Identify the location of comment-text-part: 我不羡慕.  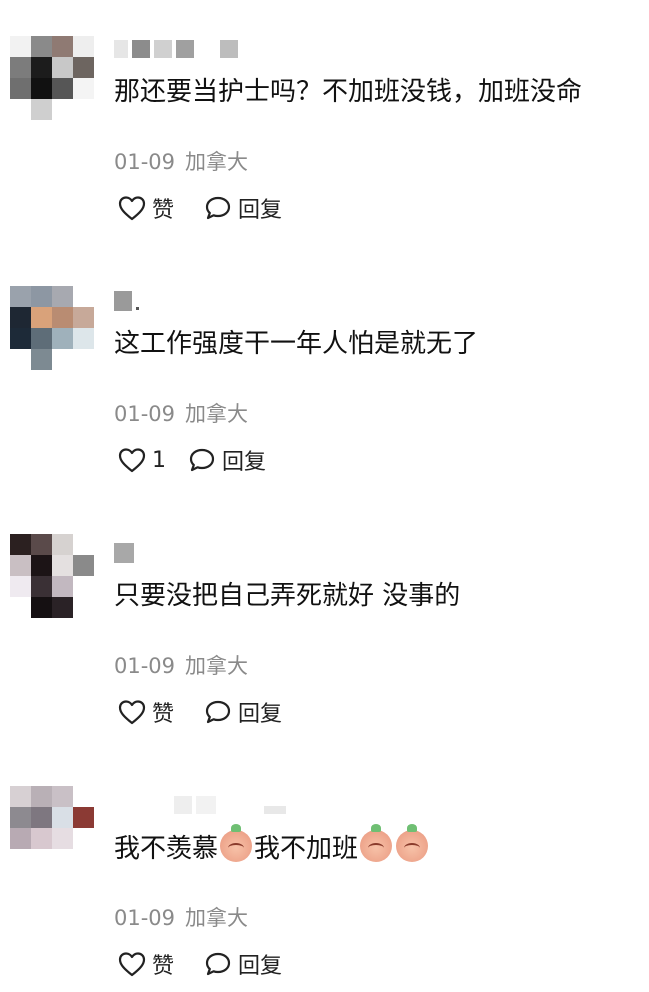
(166, 849).